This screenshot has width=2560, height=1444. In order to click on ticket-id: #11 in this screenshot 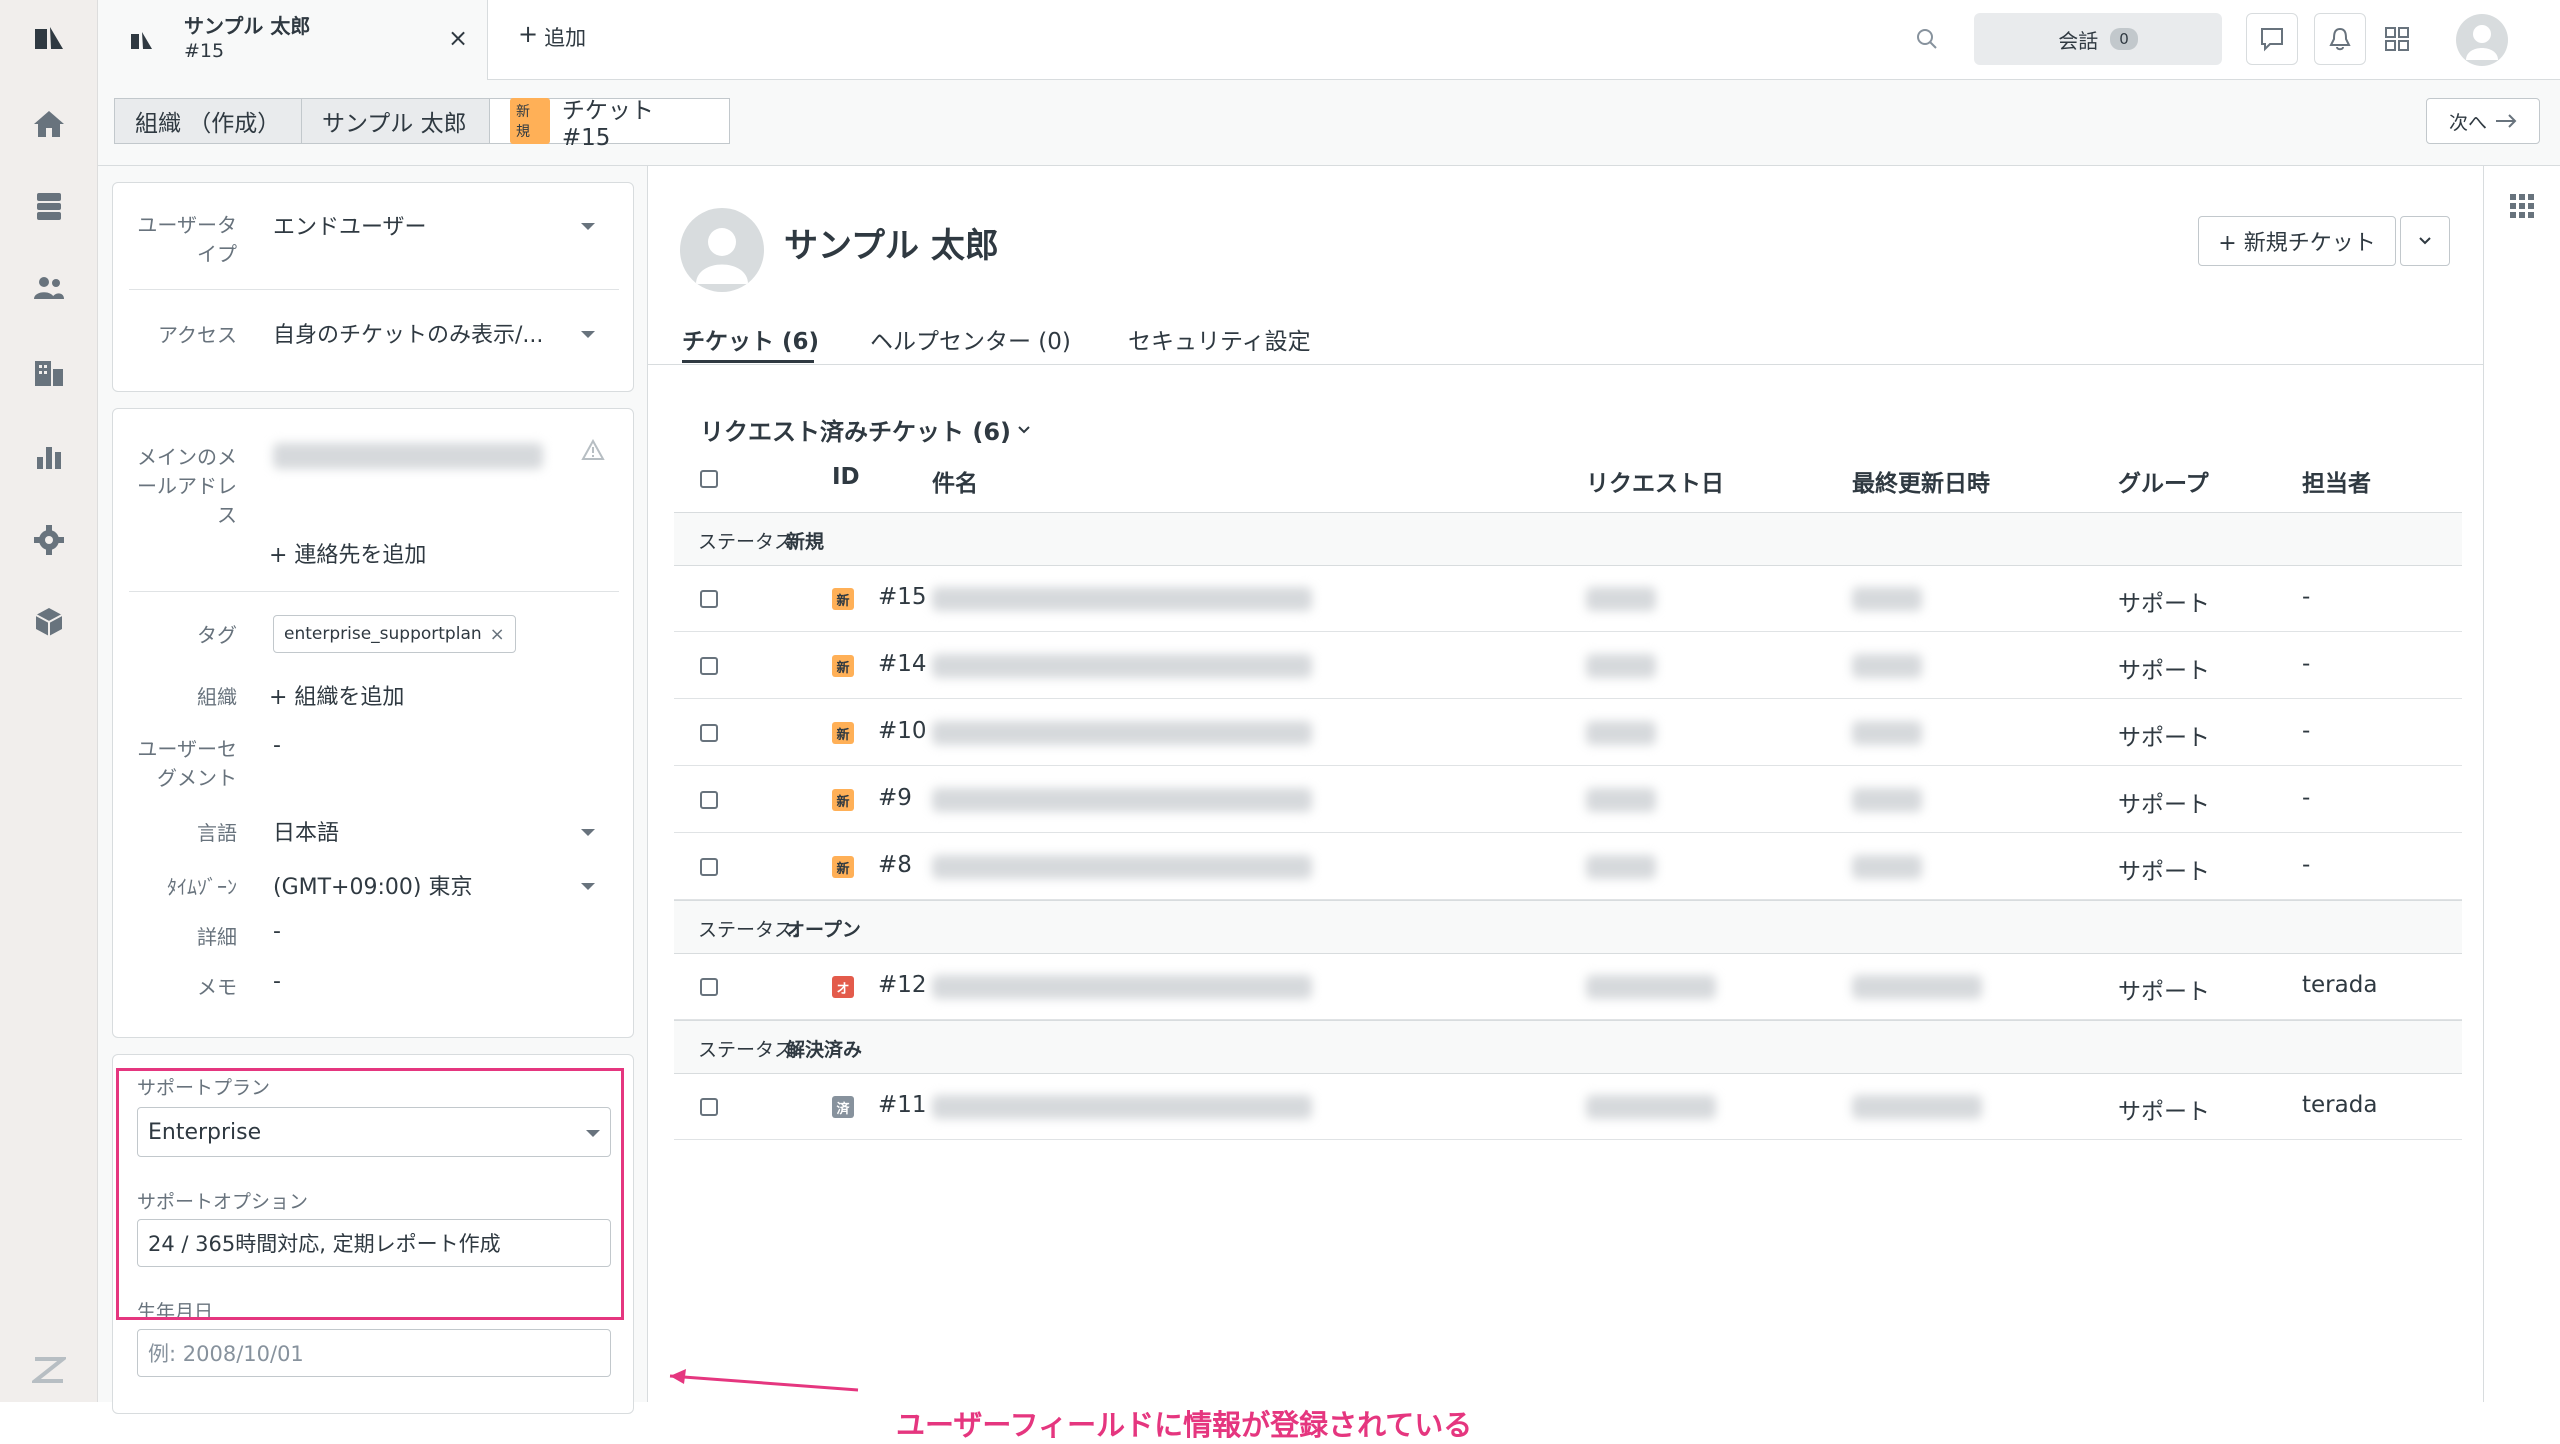, I will do `click(902, 1105)`.